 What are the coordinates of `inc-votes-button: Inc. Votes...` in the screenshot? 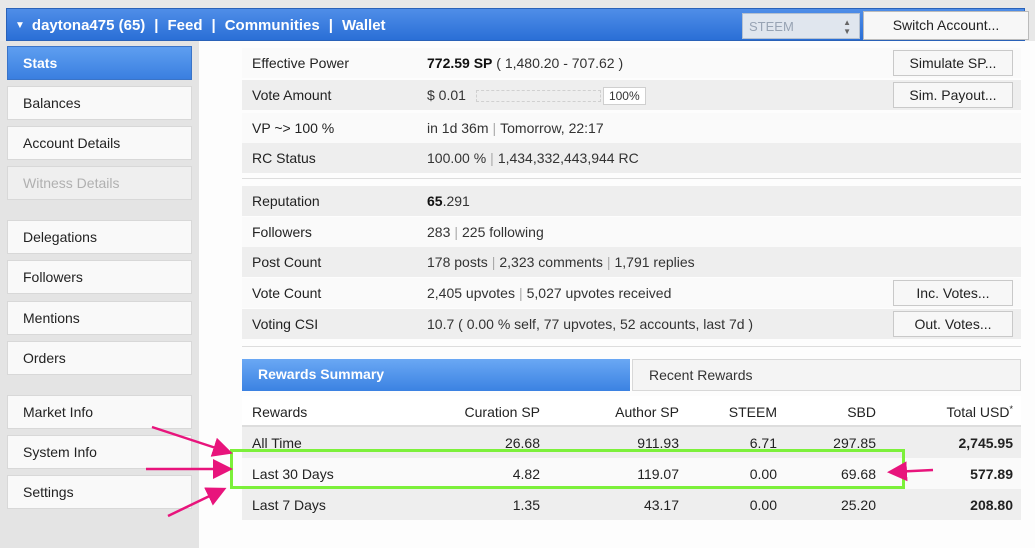 It's located at (953, 293).